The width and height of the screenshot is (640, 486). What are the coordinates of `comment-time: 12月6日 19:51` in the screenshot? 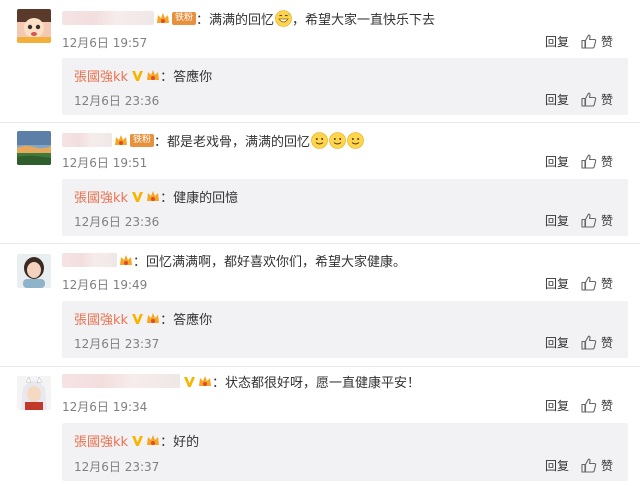 It's located at (105, 163).